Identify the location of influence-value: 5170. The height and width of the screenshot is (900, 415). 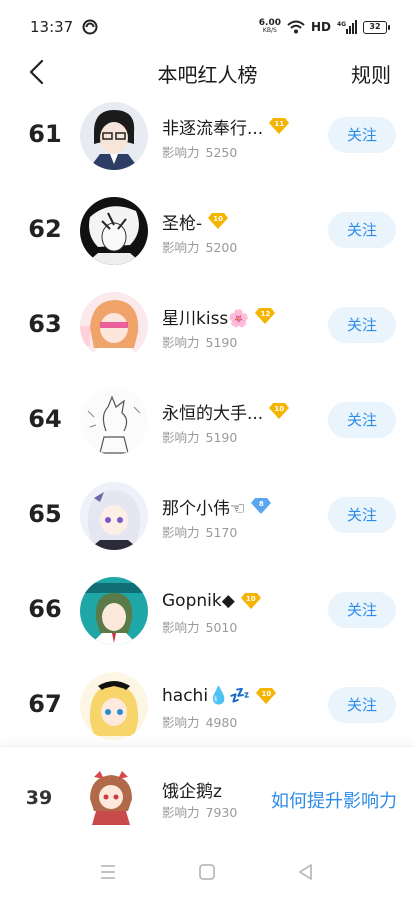
(221, 532).